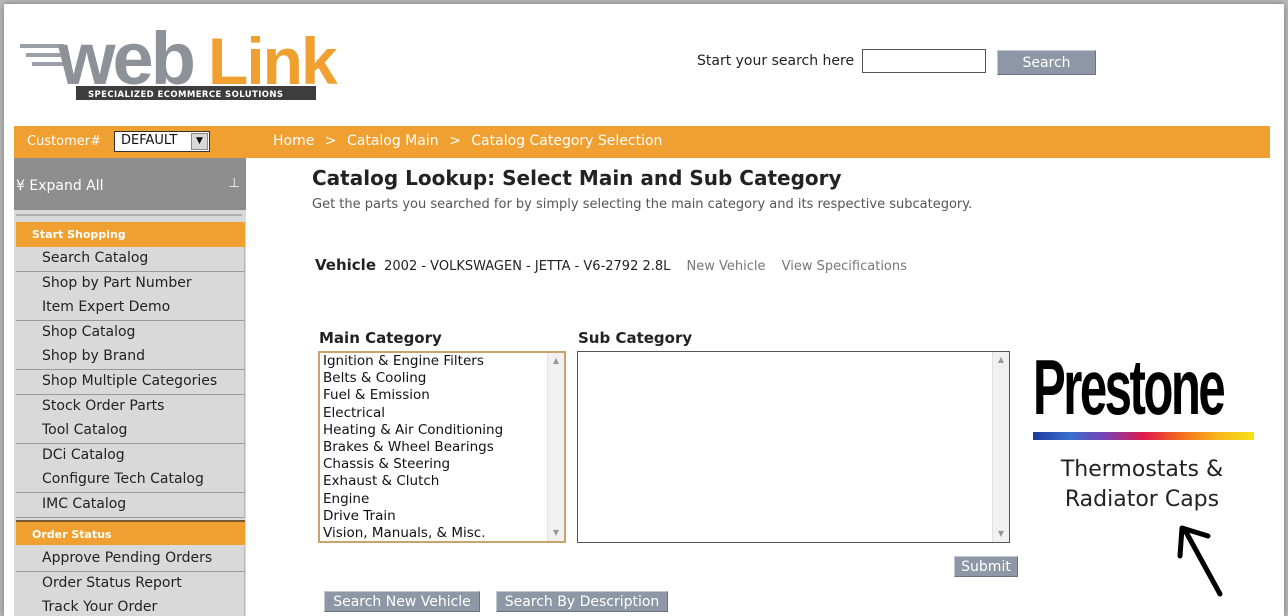 The image size is (1288, 616). Describe the element at coordinates (129, 216) in the screenshot. I see `sidebar-divider` at that location.